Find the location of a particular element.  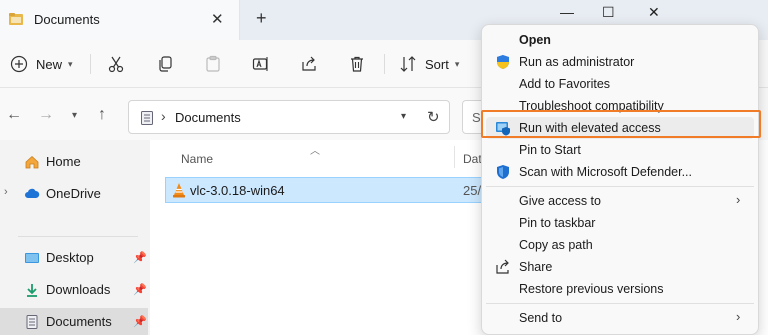

back-arrow-icon: ← is located at coordinates (14, 115).